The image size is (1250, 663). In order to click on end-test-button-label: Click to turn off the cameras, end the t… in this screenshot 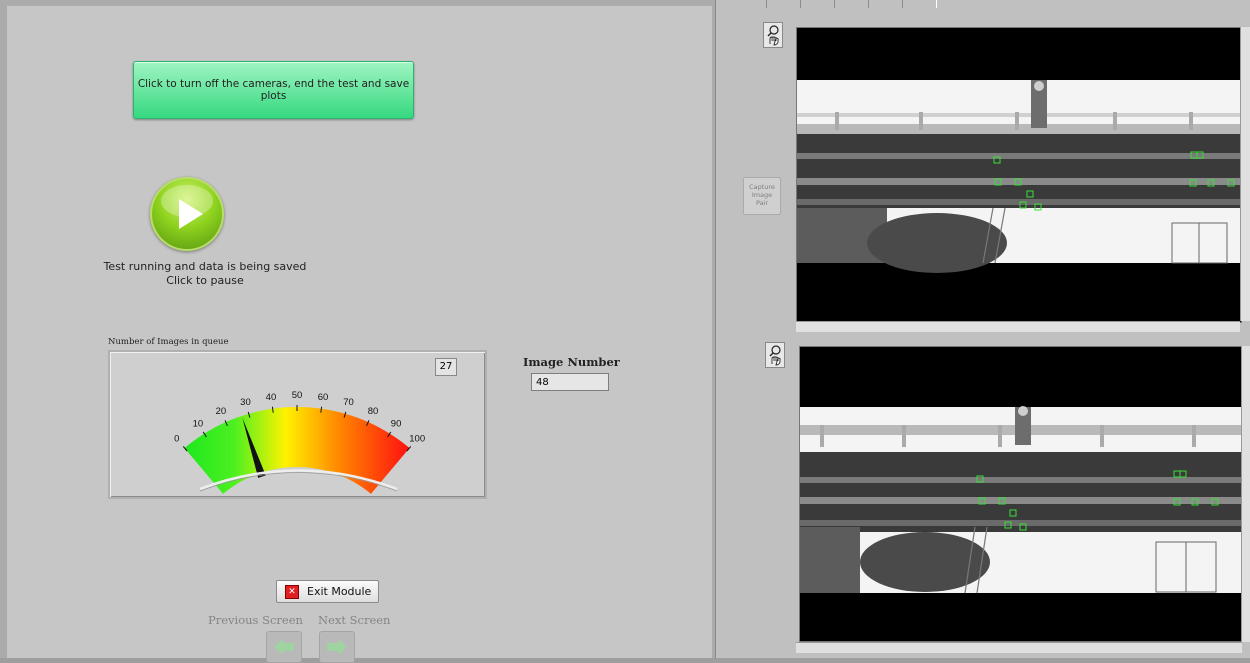, I will do `click(273, 90)`.